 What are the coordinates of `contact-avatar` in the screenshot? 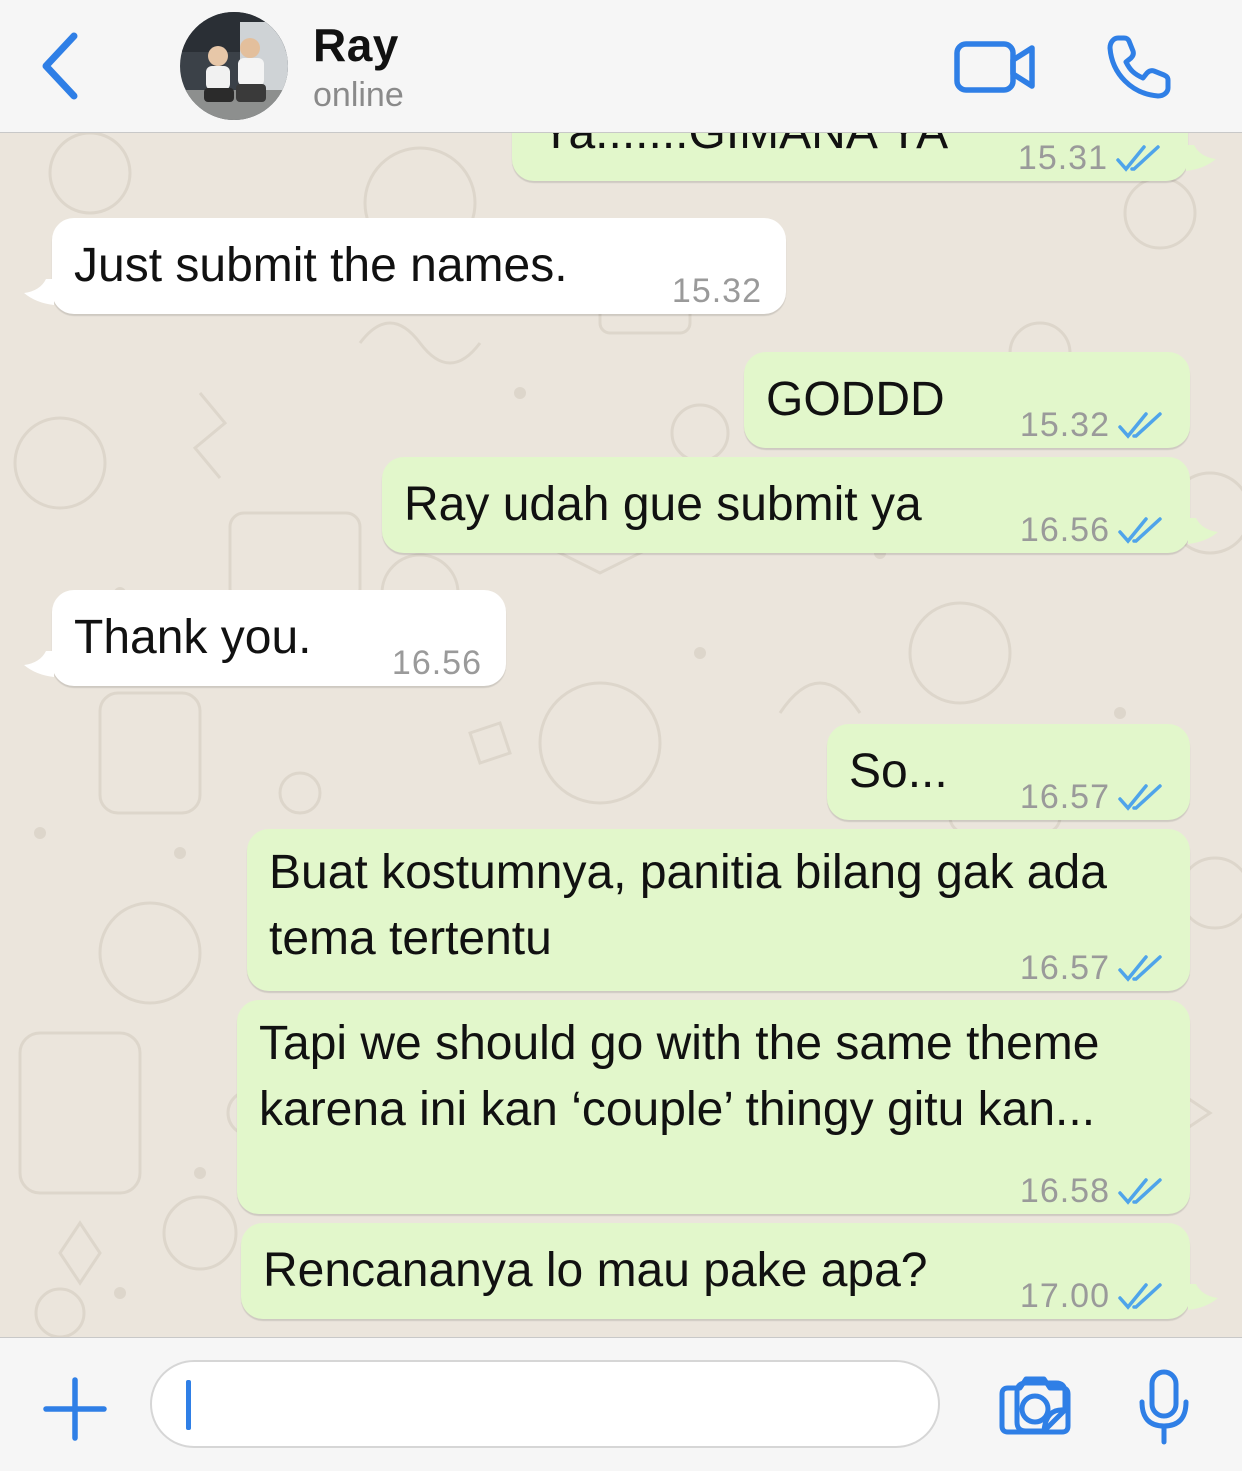 It's located at (234, 66).